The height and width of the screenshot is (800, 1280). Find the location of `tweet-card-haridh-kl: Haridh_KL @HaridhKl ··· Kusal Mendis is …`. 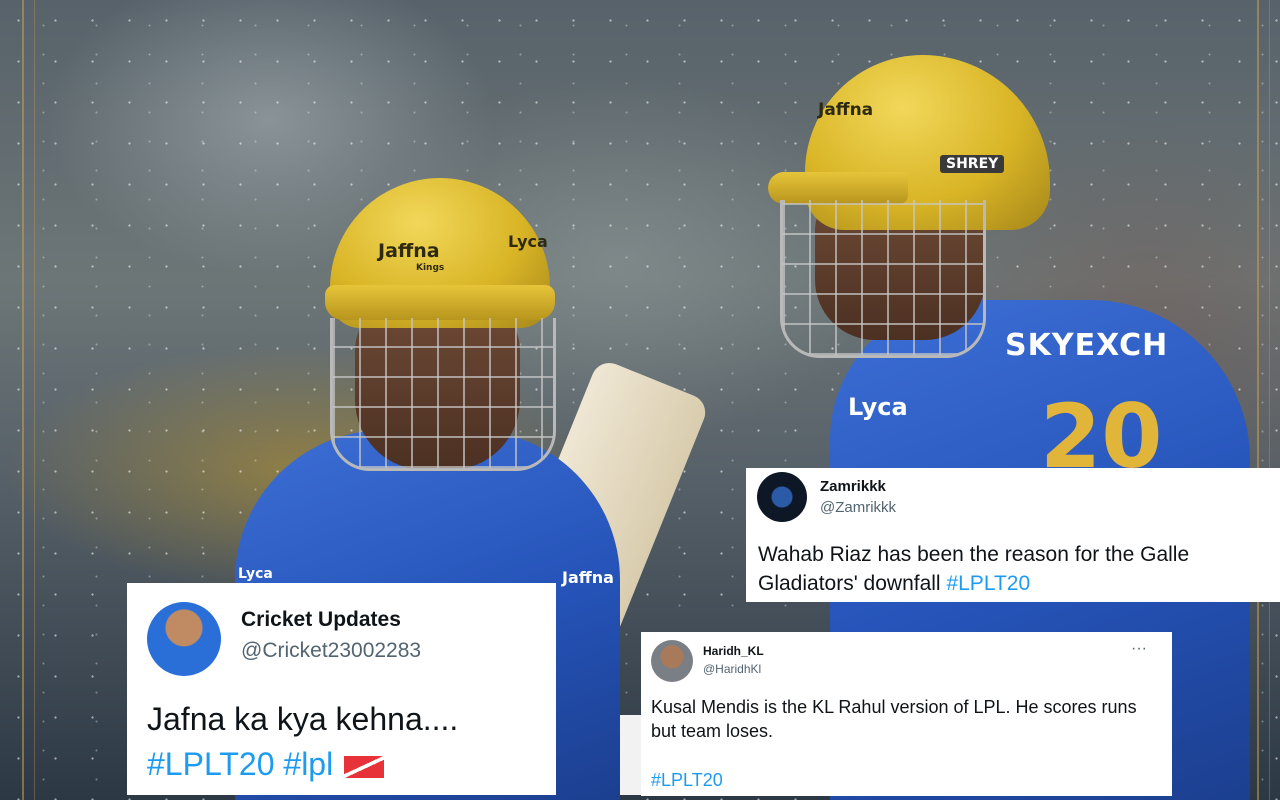

tweet-card-haridh-kl: Haridh_KL @HaridhKl ··· Kusal Mendis is … is located at coordinates (906, 714).